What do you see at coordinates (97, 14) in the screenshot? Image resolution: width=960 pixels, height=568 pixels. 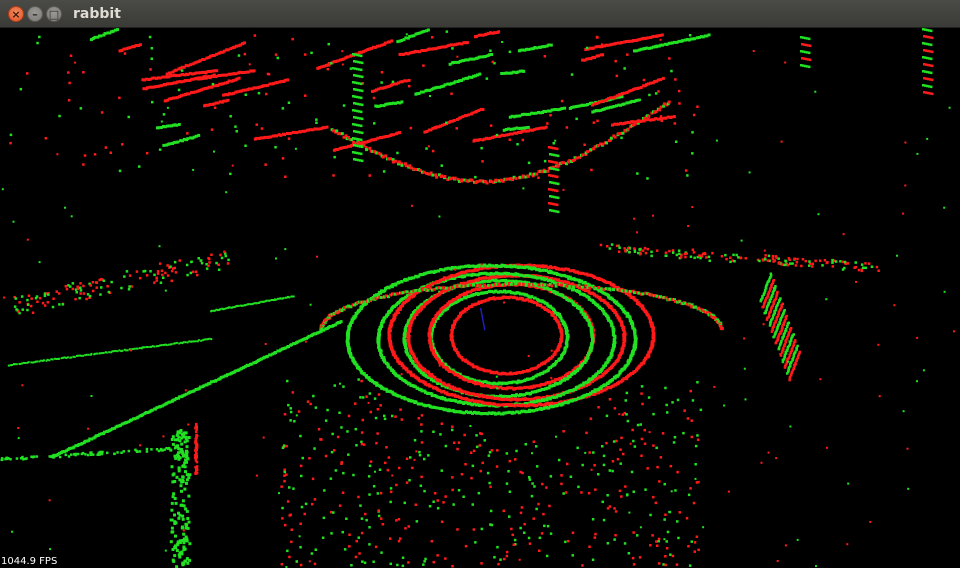 I see `window-title: rabbit` at bounding box center [97, 14].